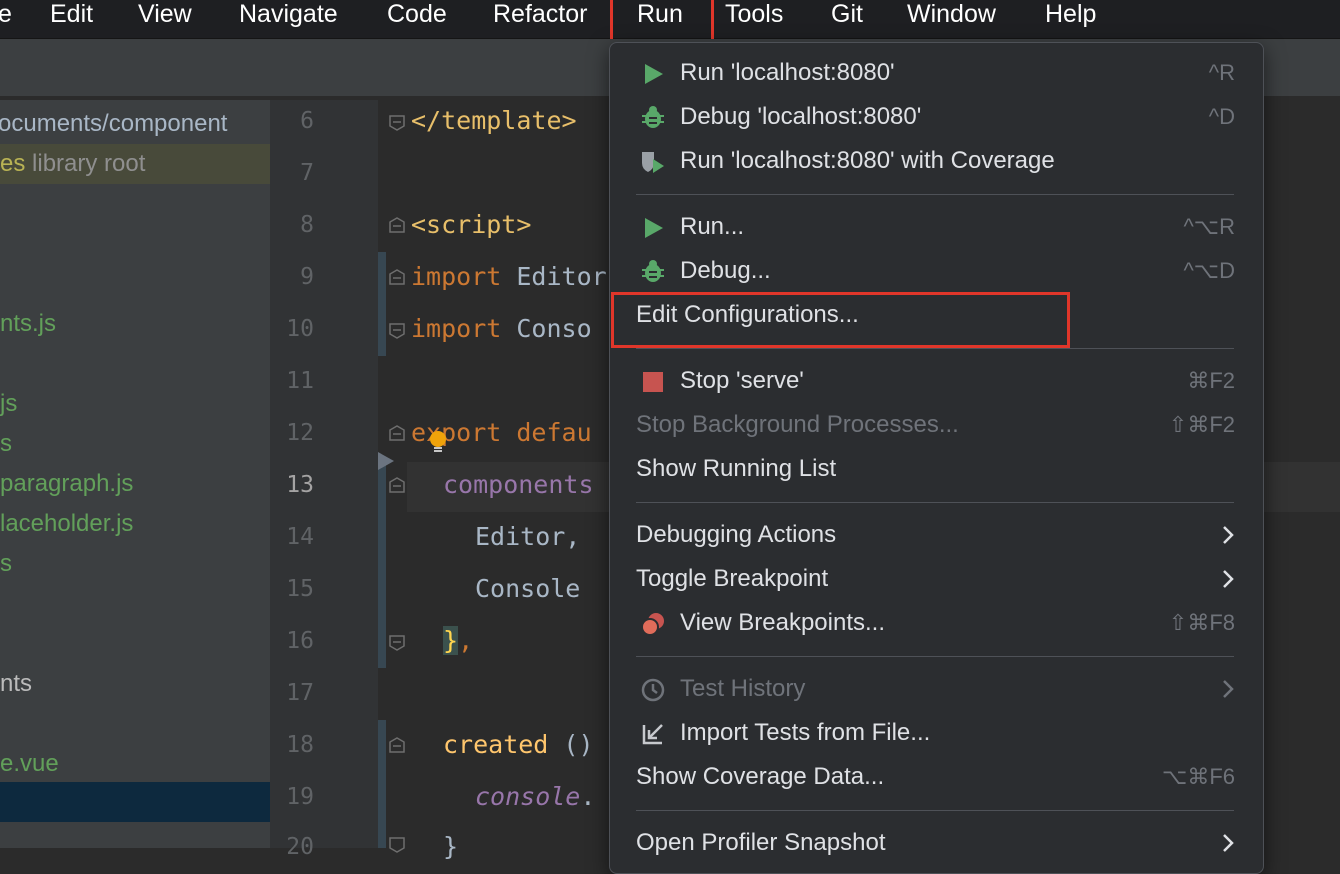  What do you see at coordinates (300, 693) in the screenshot?
I see `line-number: 17` at bounding box center [300, 693].